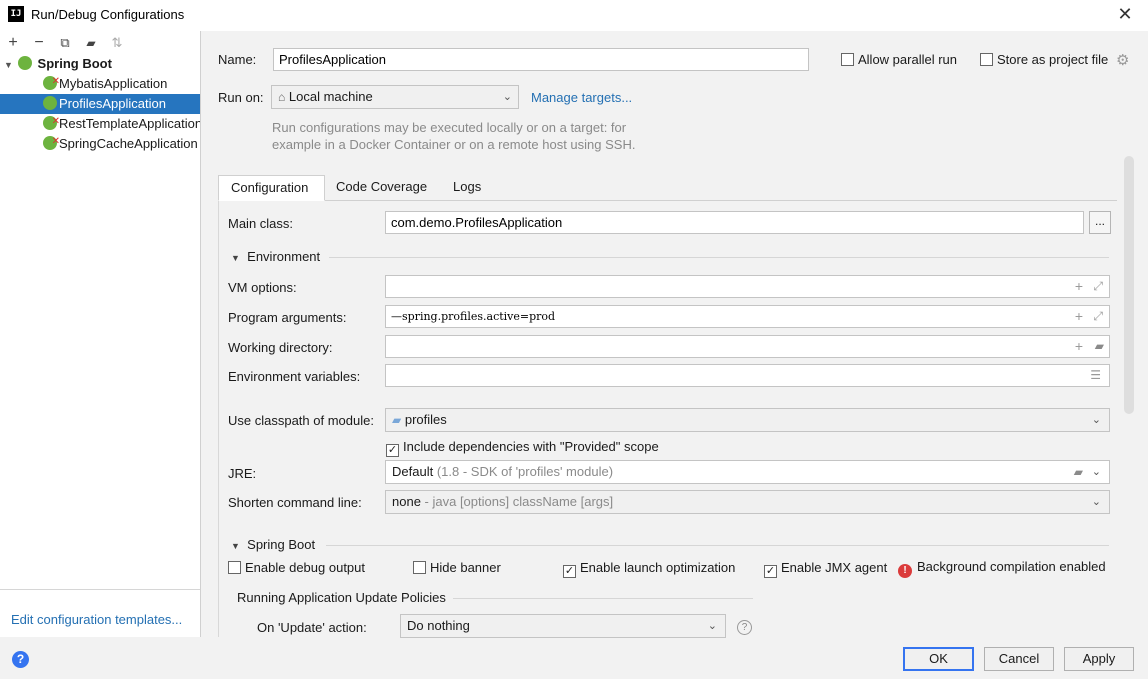 The height and width of the screenshot is (679, 1148). Describe the element at coordinates (282, 97) in the screenshot. I see `home-icon: ⌂` at that location.